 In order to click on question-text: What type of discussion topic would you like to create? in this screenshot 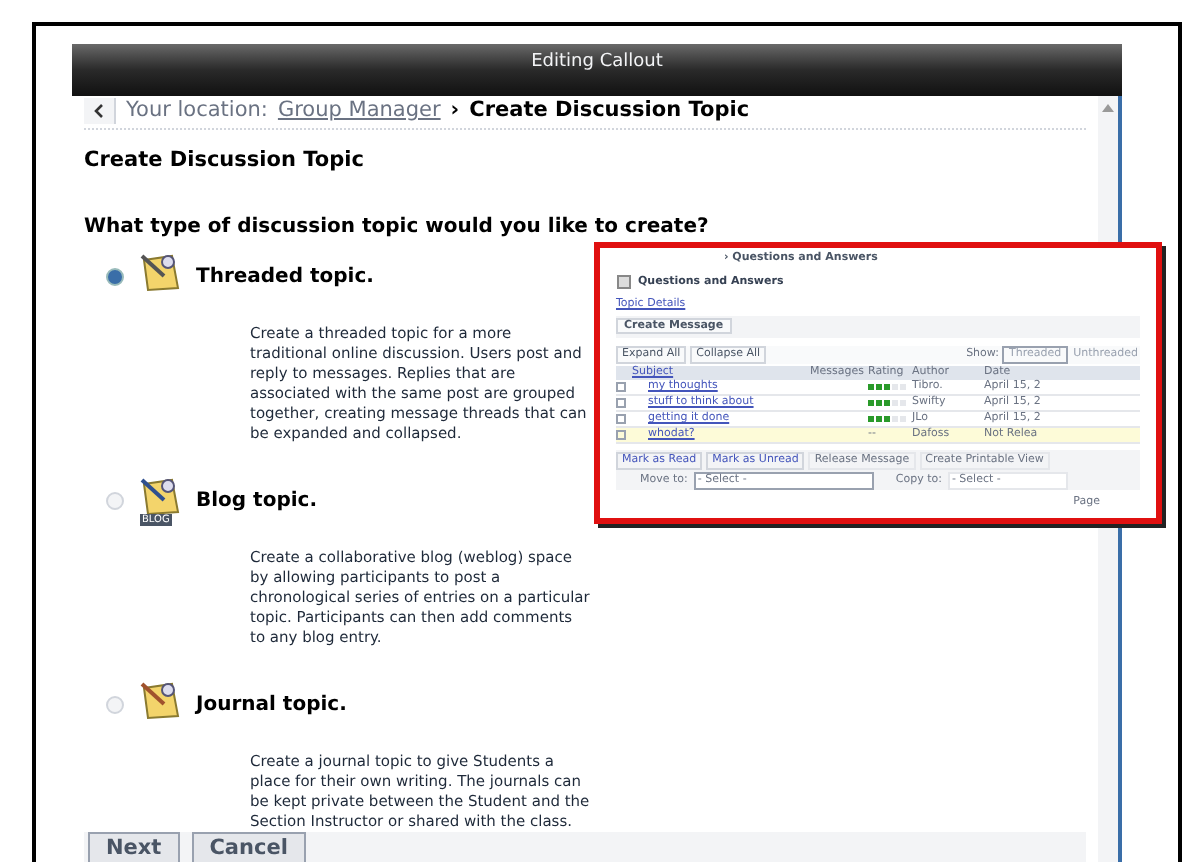, I will do `click(396, 226)`.